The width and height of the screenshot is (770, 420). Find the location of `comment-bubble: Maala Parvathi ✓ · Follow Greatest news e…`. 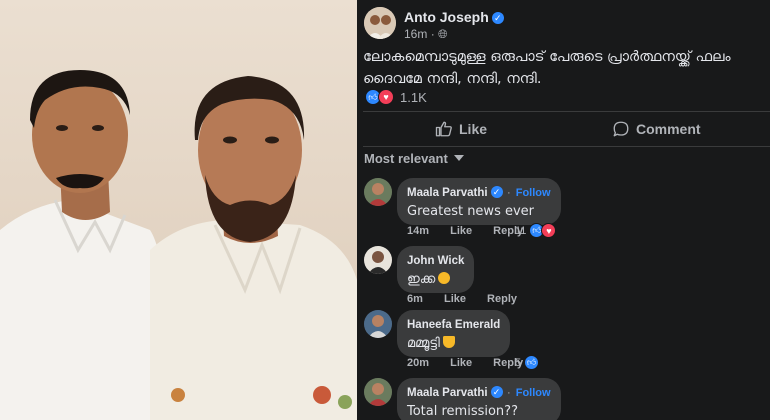

comment-bubble: Maala Parvathi ✓ · Follow Greatest news e… is located at coordinates (479, 201).